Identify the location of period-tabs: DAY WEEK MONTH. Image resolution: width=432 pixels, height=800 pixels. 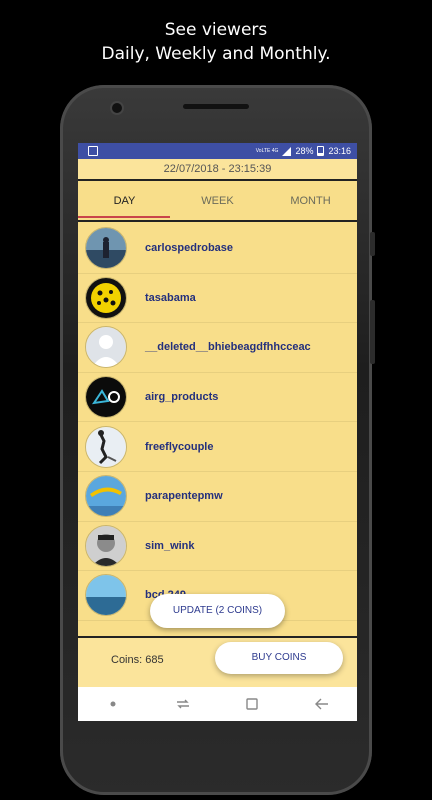
(217, 202).